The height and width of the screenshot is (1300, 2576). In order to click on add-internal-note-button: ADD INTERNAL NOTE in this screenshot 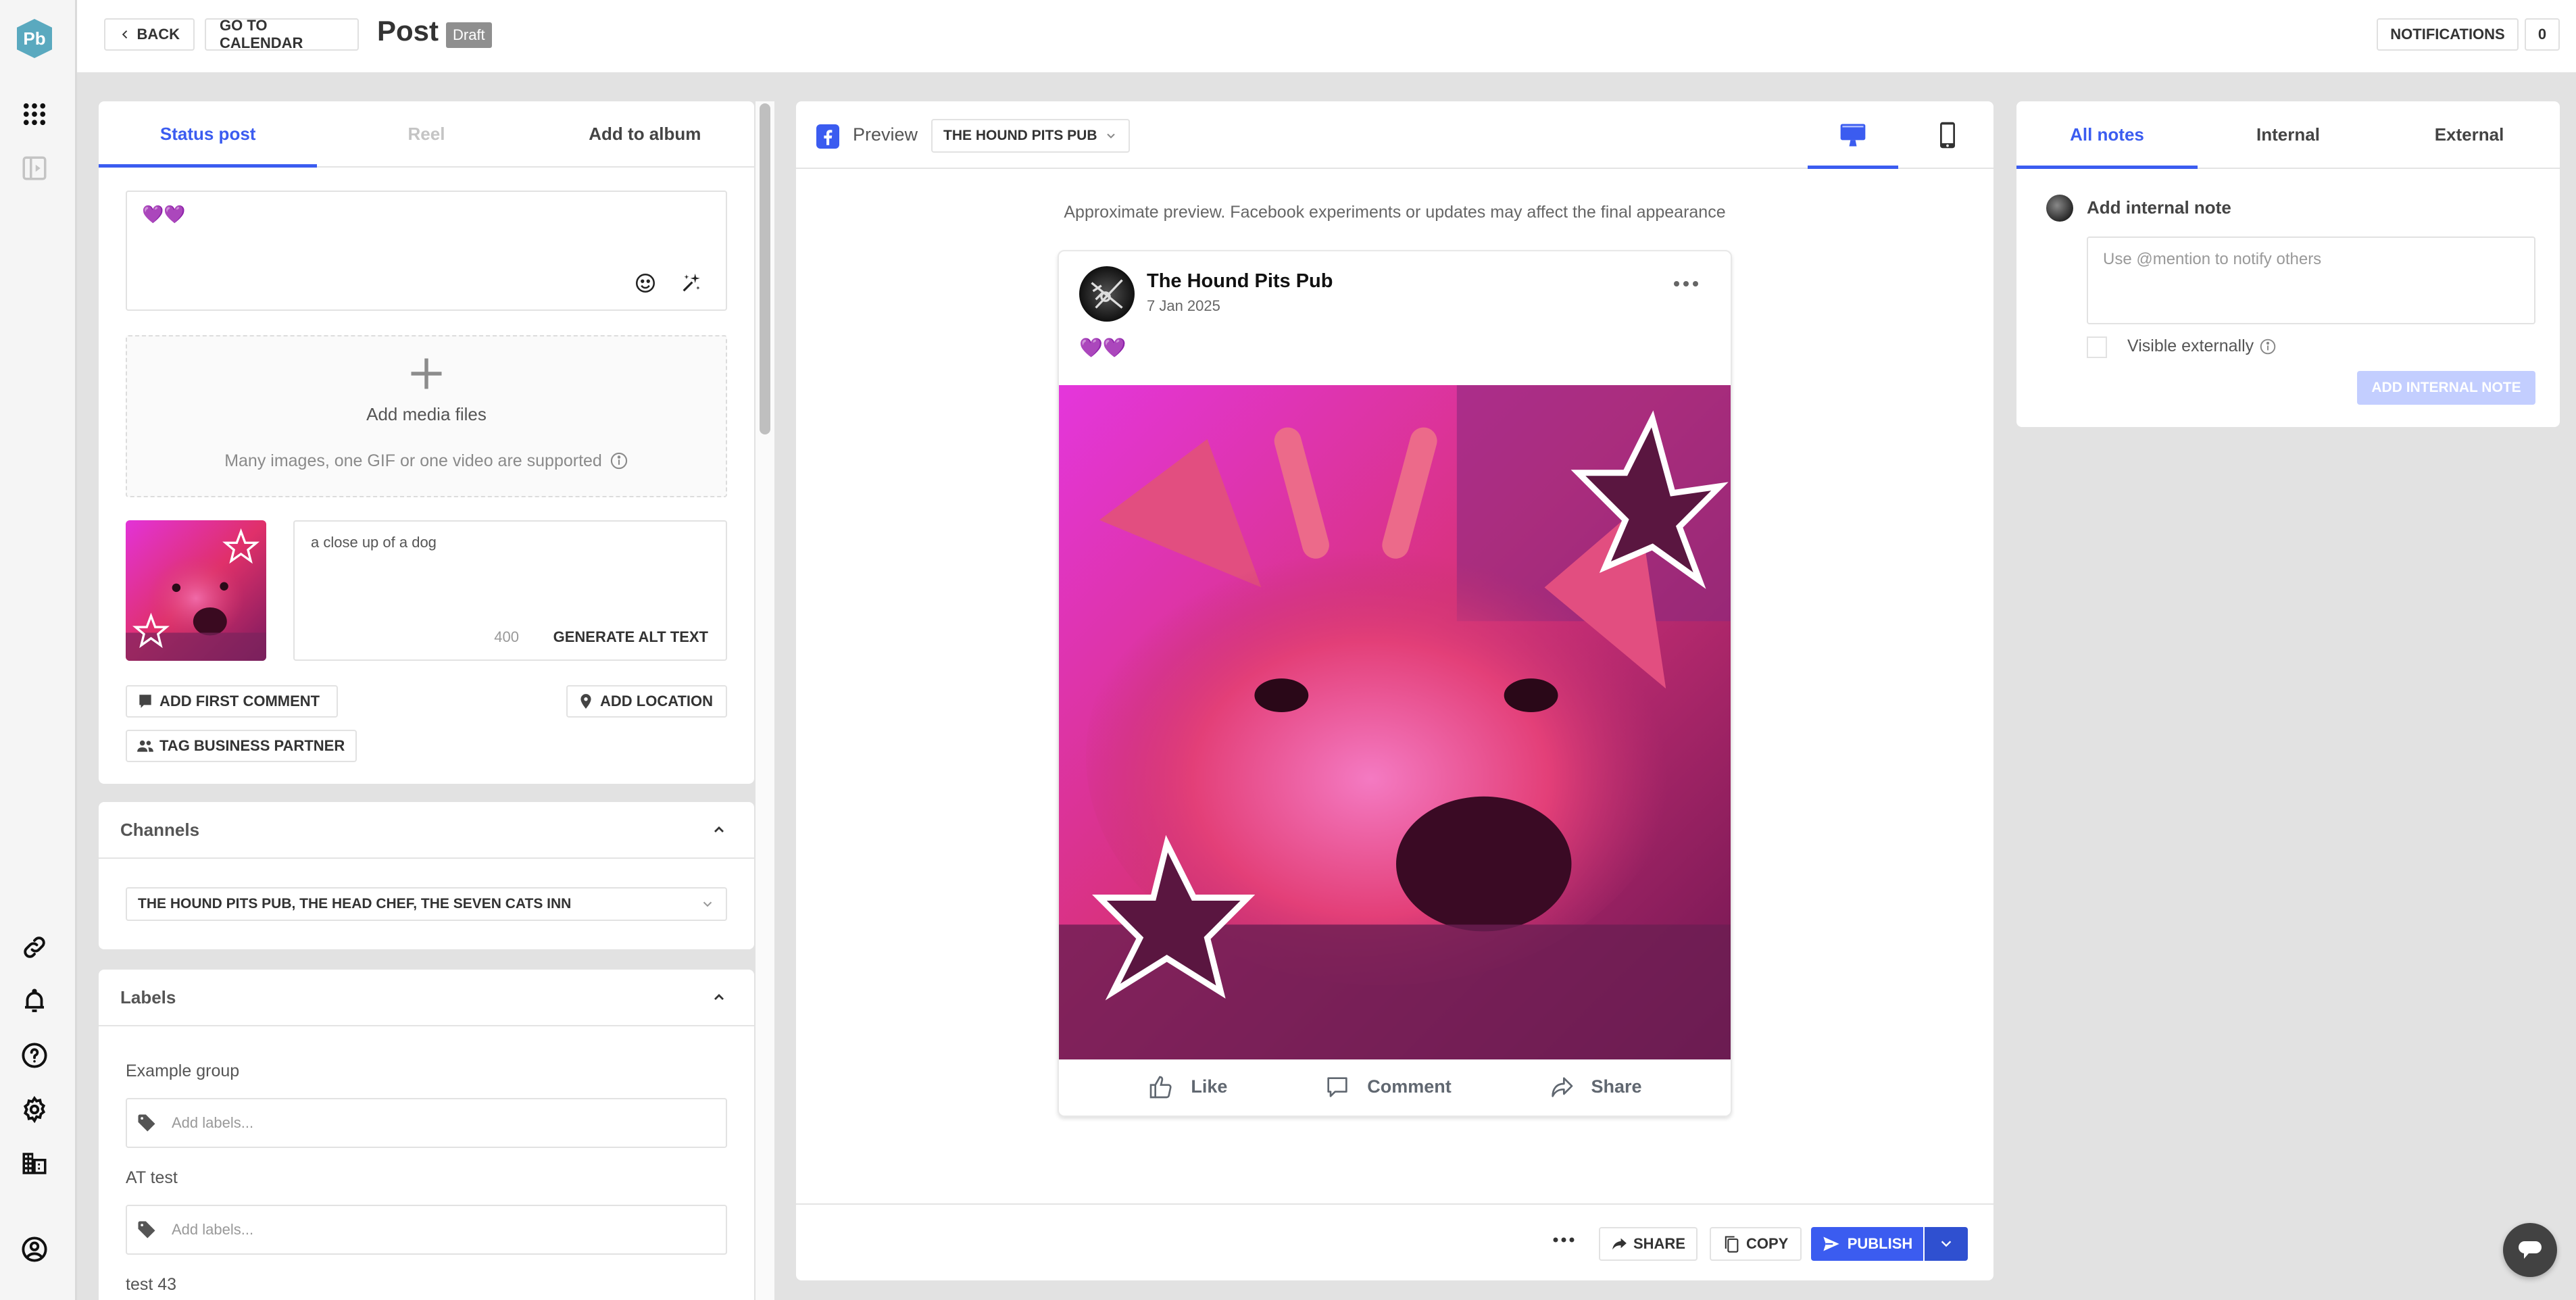, I will do `click(2446, 388)`.